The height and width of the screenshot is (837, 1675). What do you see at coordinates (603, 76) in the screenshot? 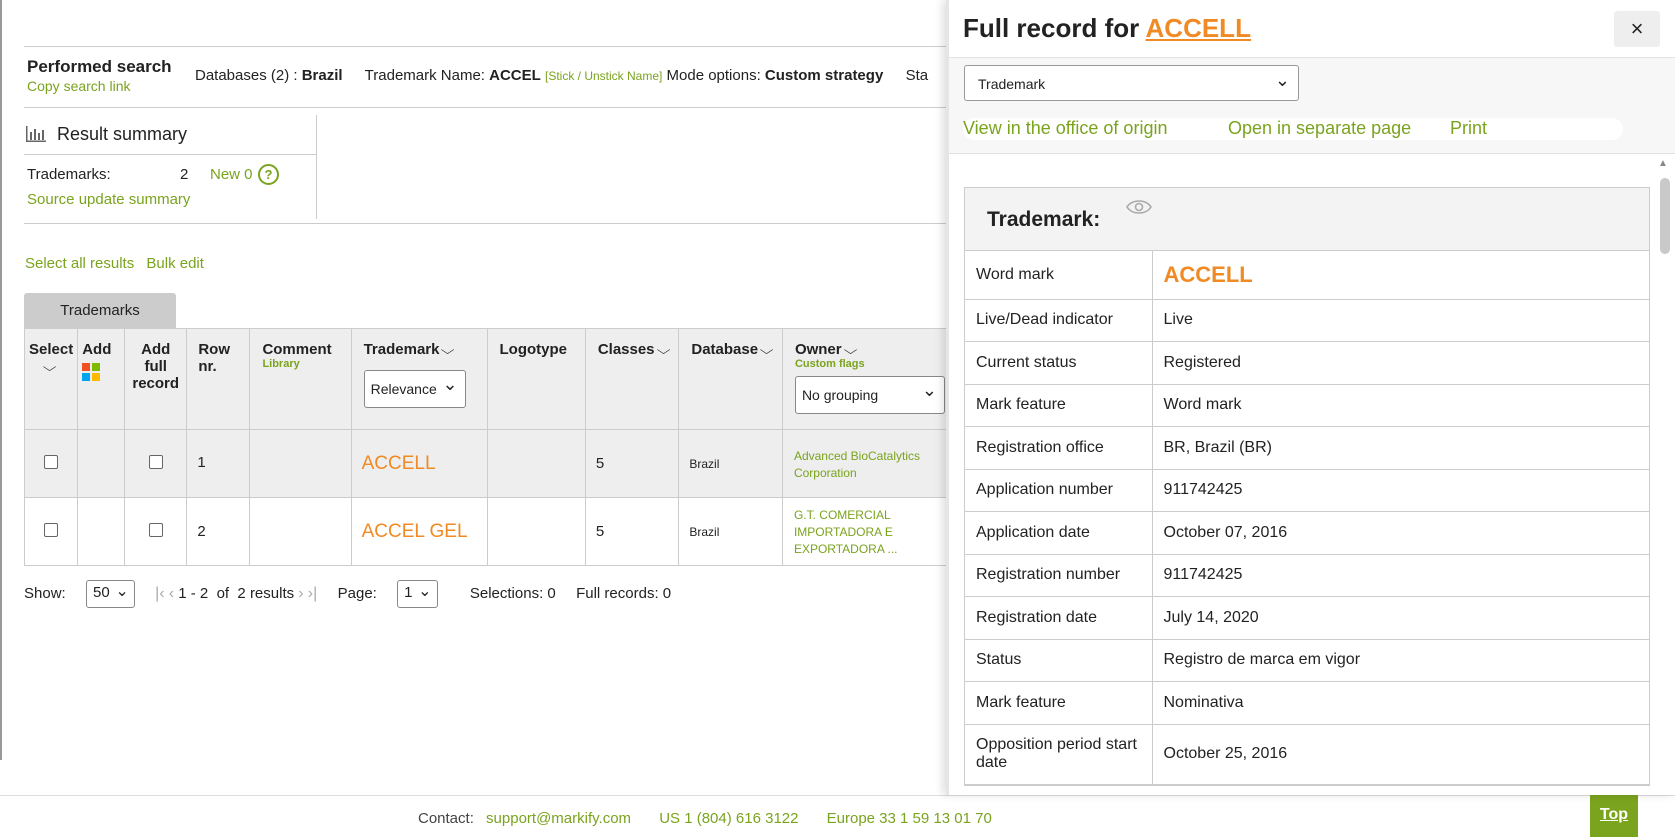
I see `stick-unstick-link: [Stick / Unstick Name]` at bounding box center [603, 76].